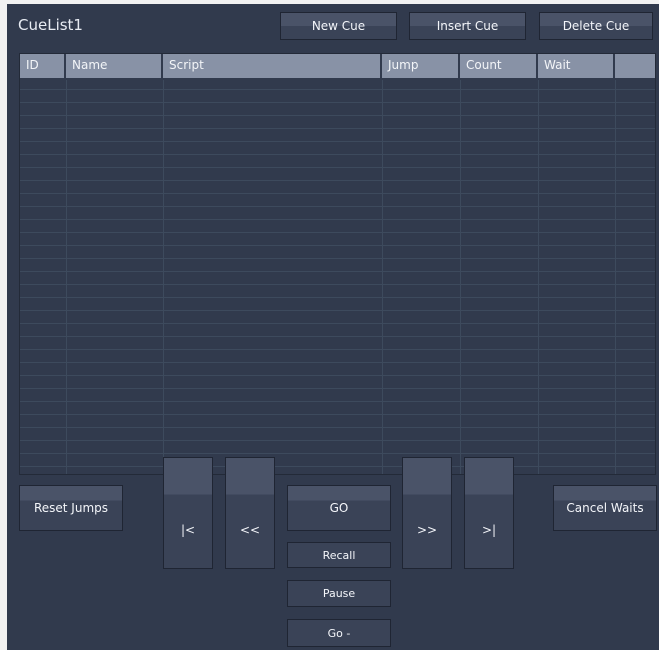  I want to click on go-back-button: Go -, so click(339, 633).